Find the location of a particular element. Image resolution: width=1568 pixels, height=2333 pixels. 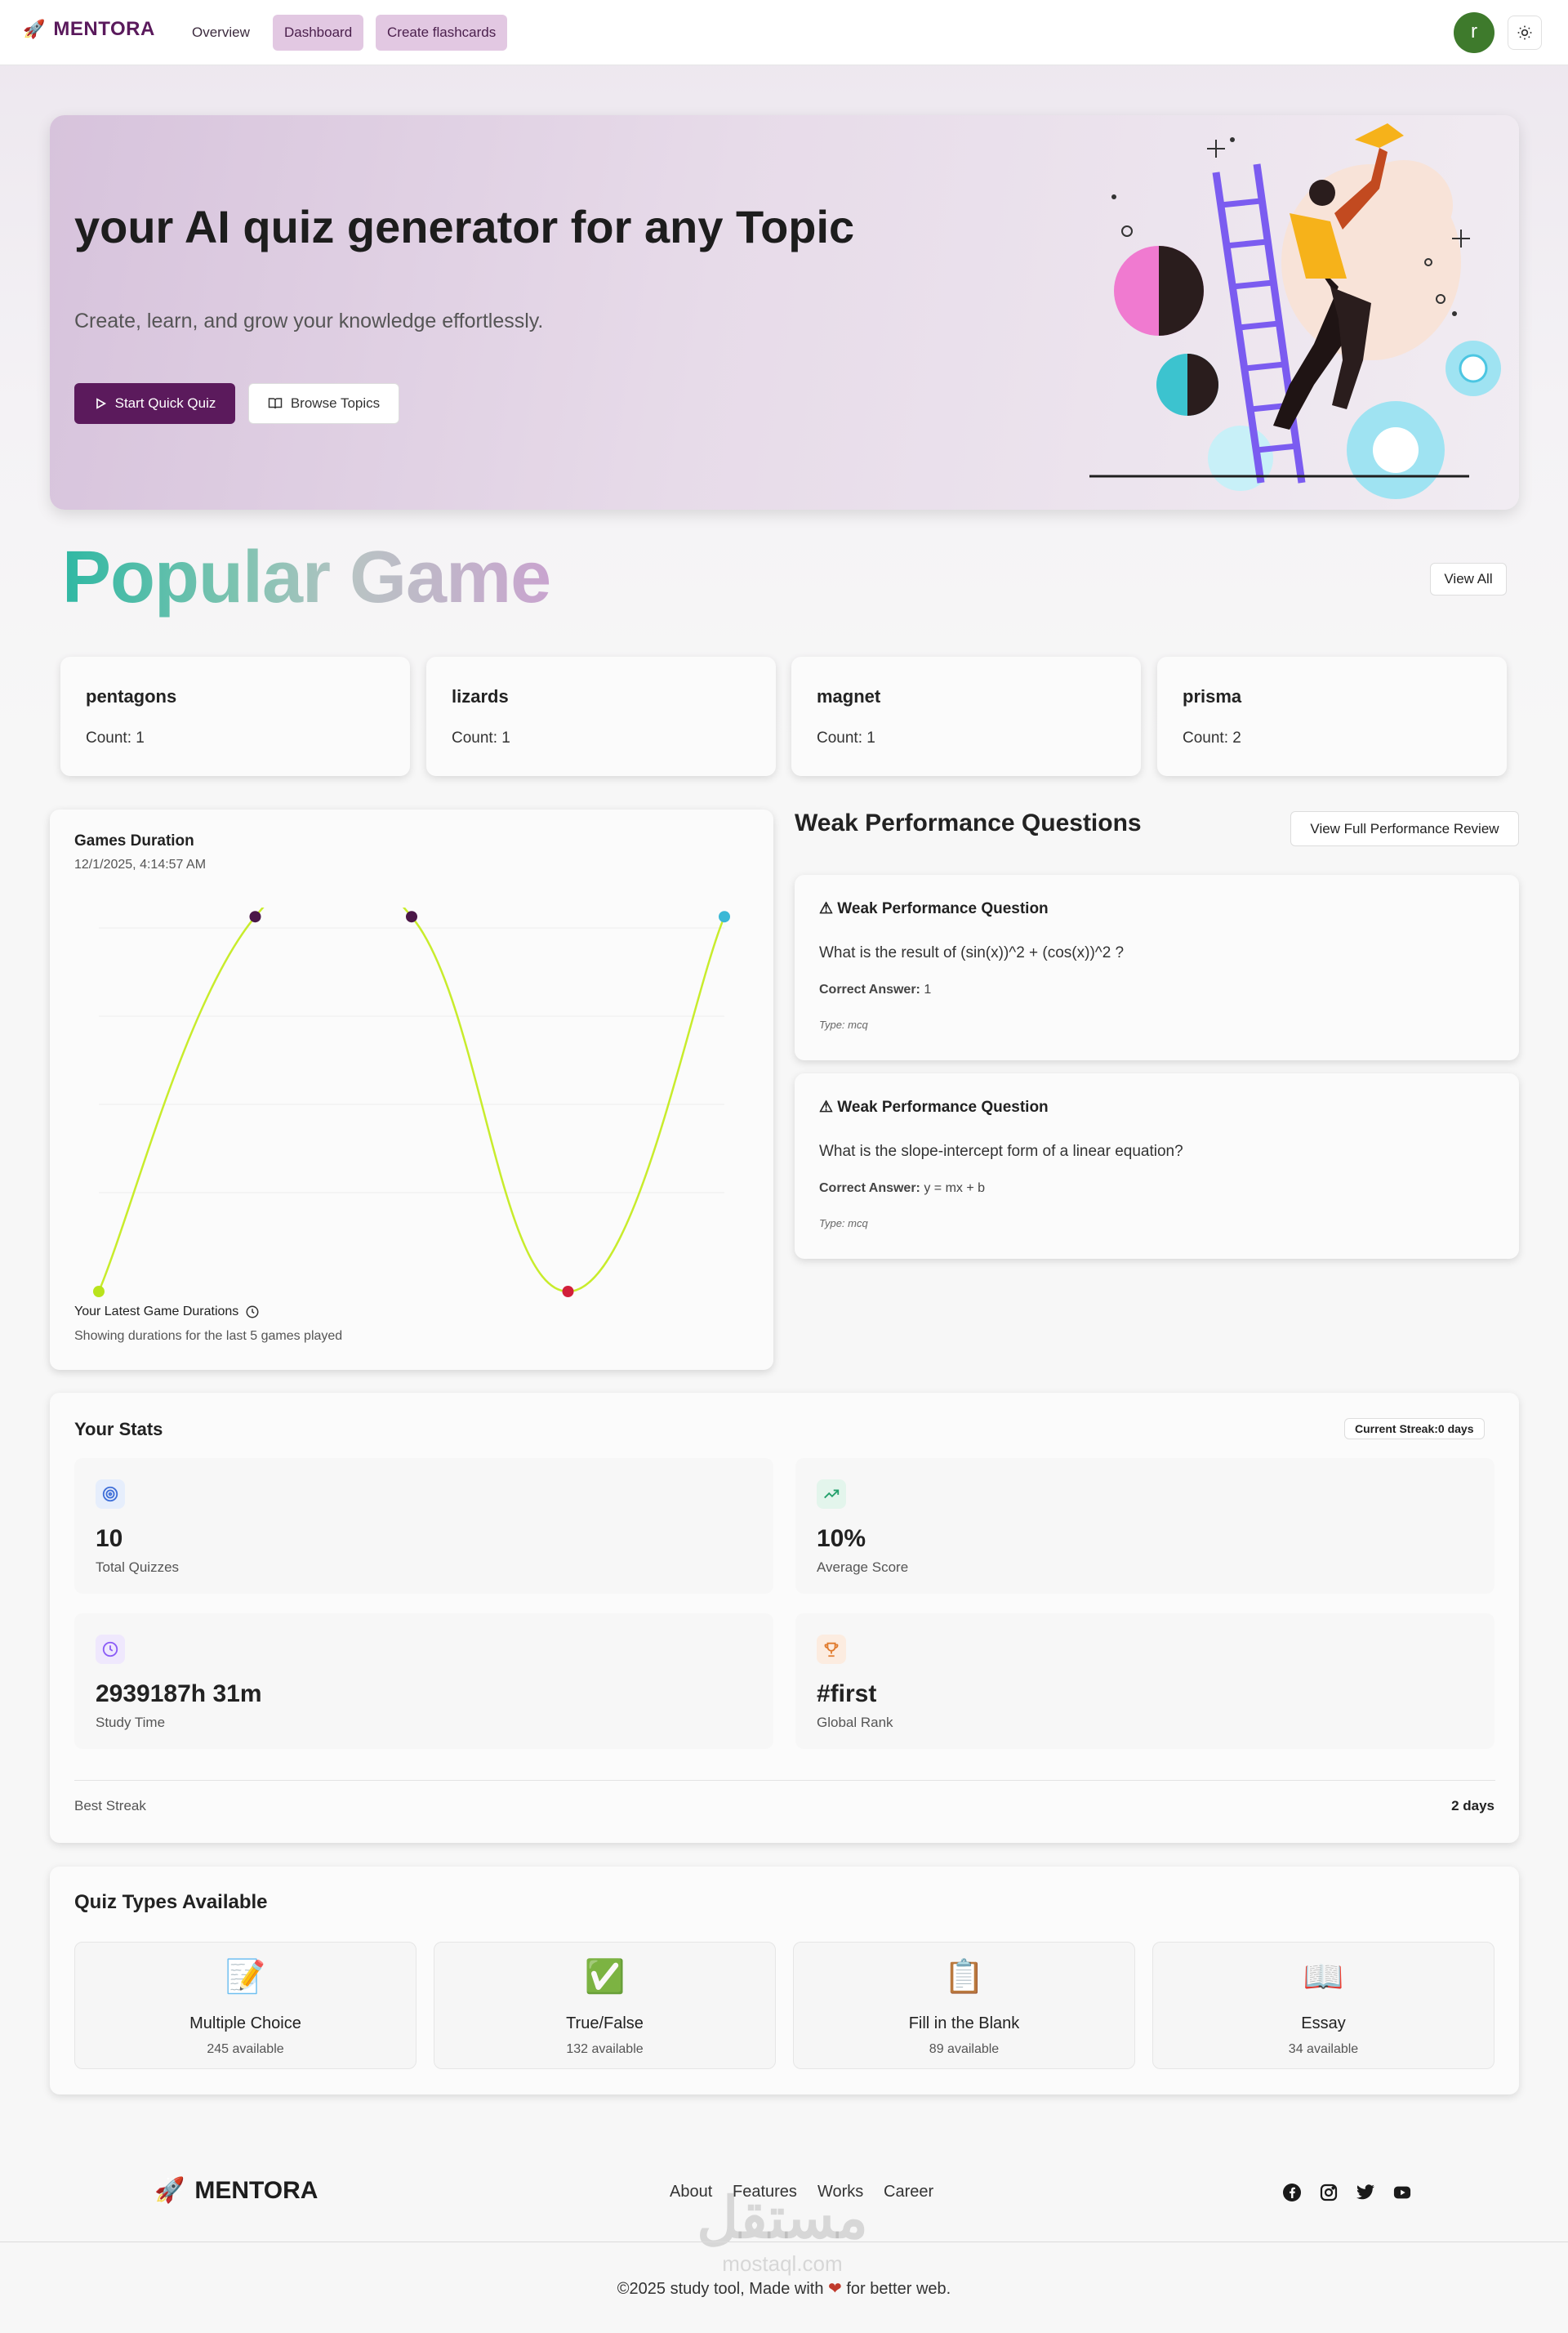

stat-label: Average Score is located at coordinates (863, 1567).